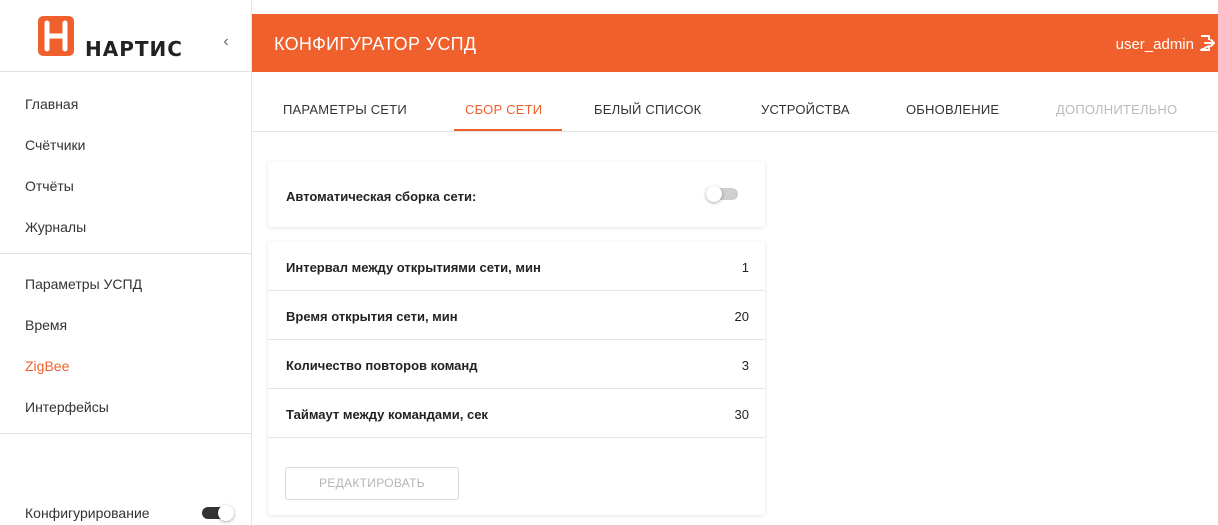  I want to click on logo-area: НАРТИС ‹, so click(126, 36).